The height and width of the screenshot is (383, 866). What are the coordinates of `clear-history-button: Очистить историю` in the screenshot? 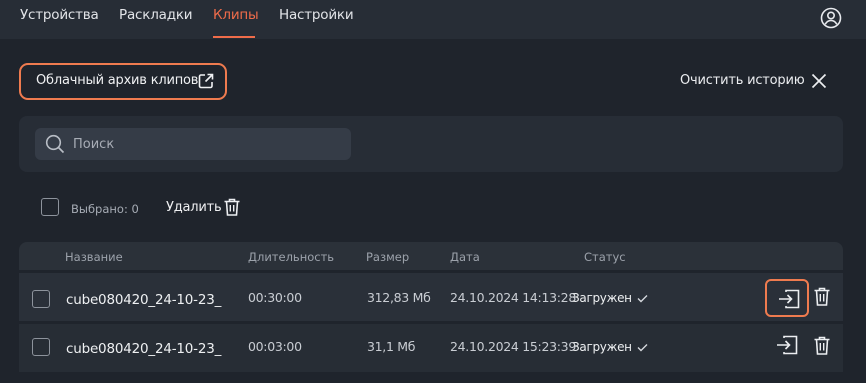 It's located at (742, 80).